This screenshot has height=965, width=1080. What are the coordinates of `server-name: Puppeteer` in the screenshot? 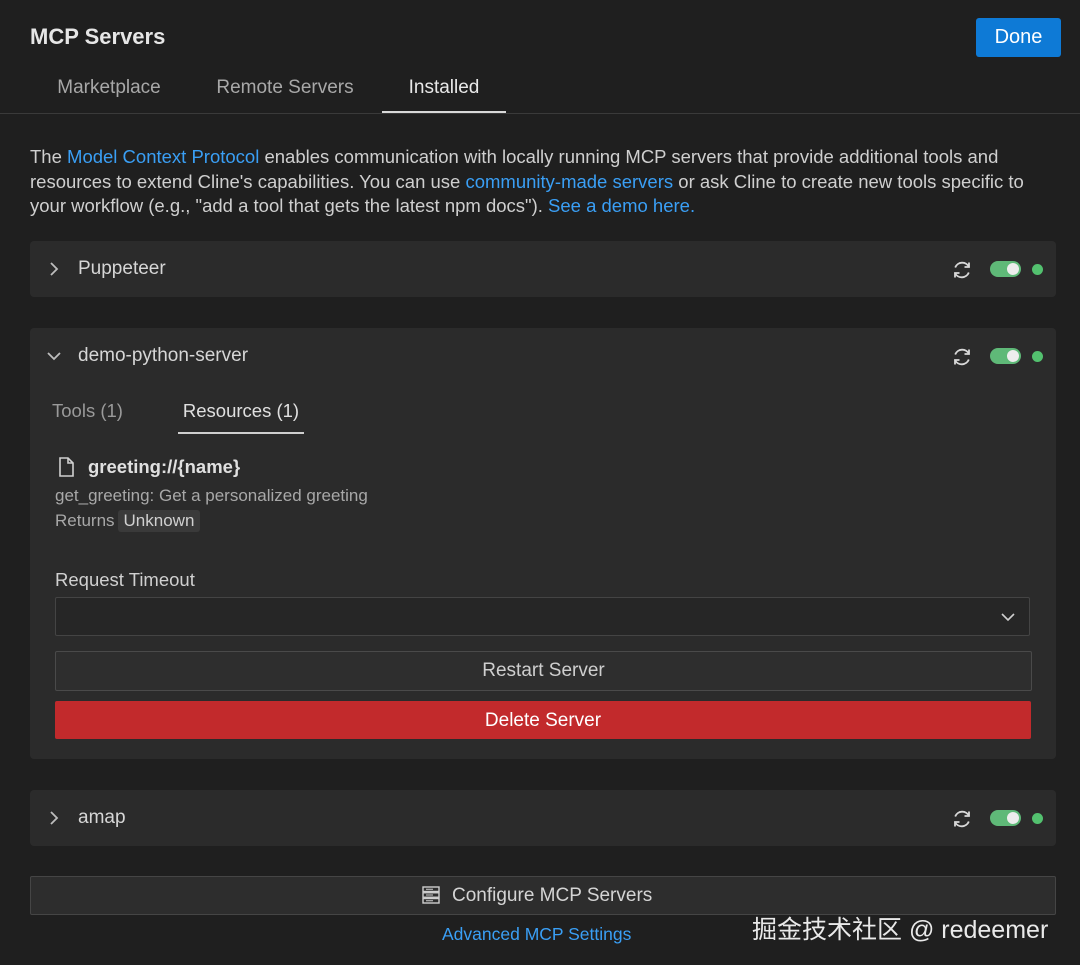 It's located at (122, 268).